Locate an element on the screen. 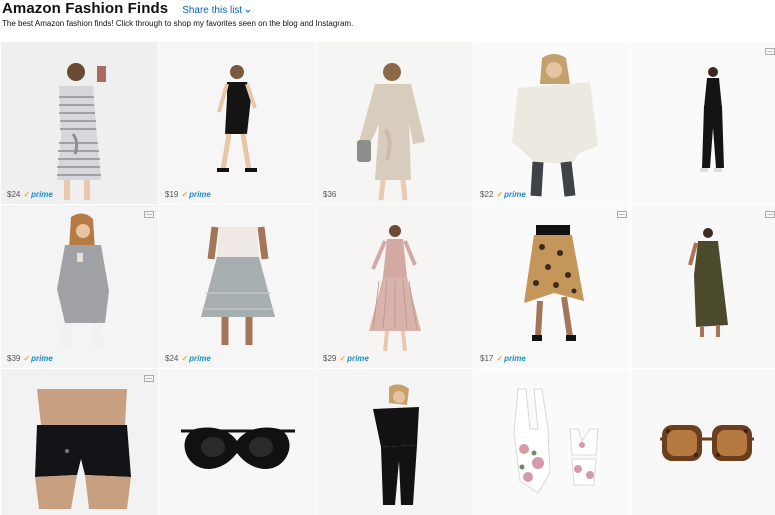  price: $36 is located at coordinates (330, 194).